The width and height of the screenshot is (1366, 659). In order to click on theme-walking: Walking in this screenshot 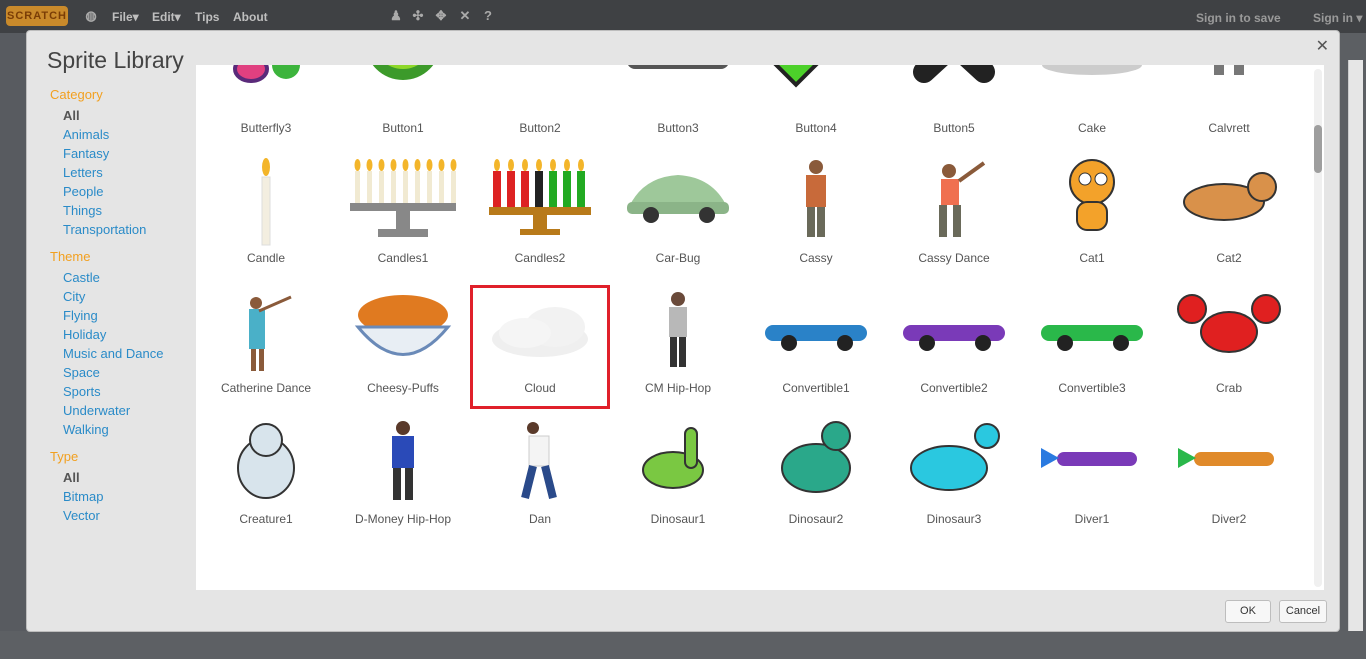, I will do `click(125, 429)`.